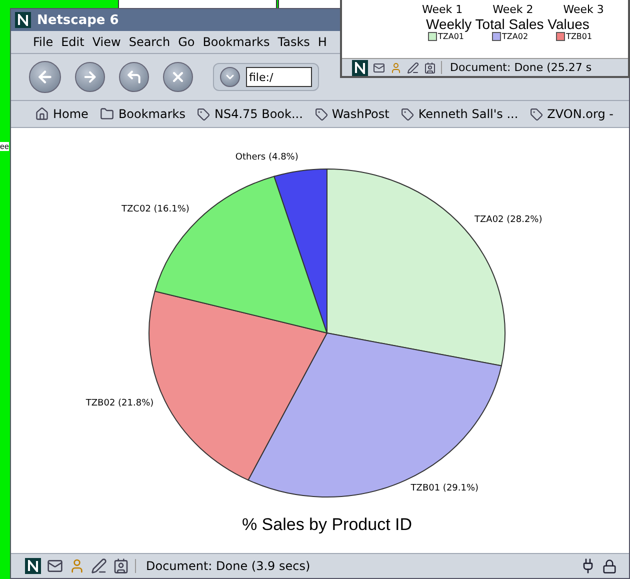 Image resolution: width=630 pixels, height=579 pixels. Describe the element at coordinates (327, 524) in the screenshot. I see `chart-title: % Sales by Product ID` at that location.